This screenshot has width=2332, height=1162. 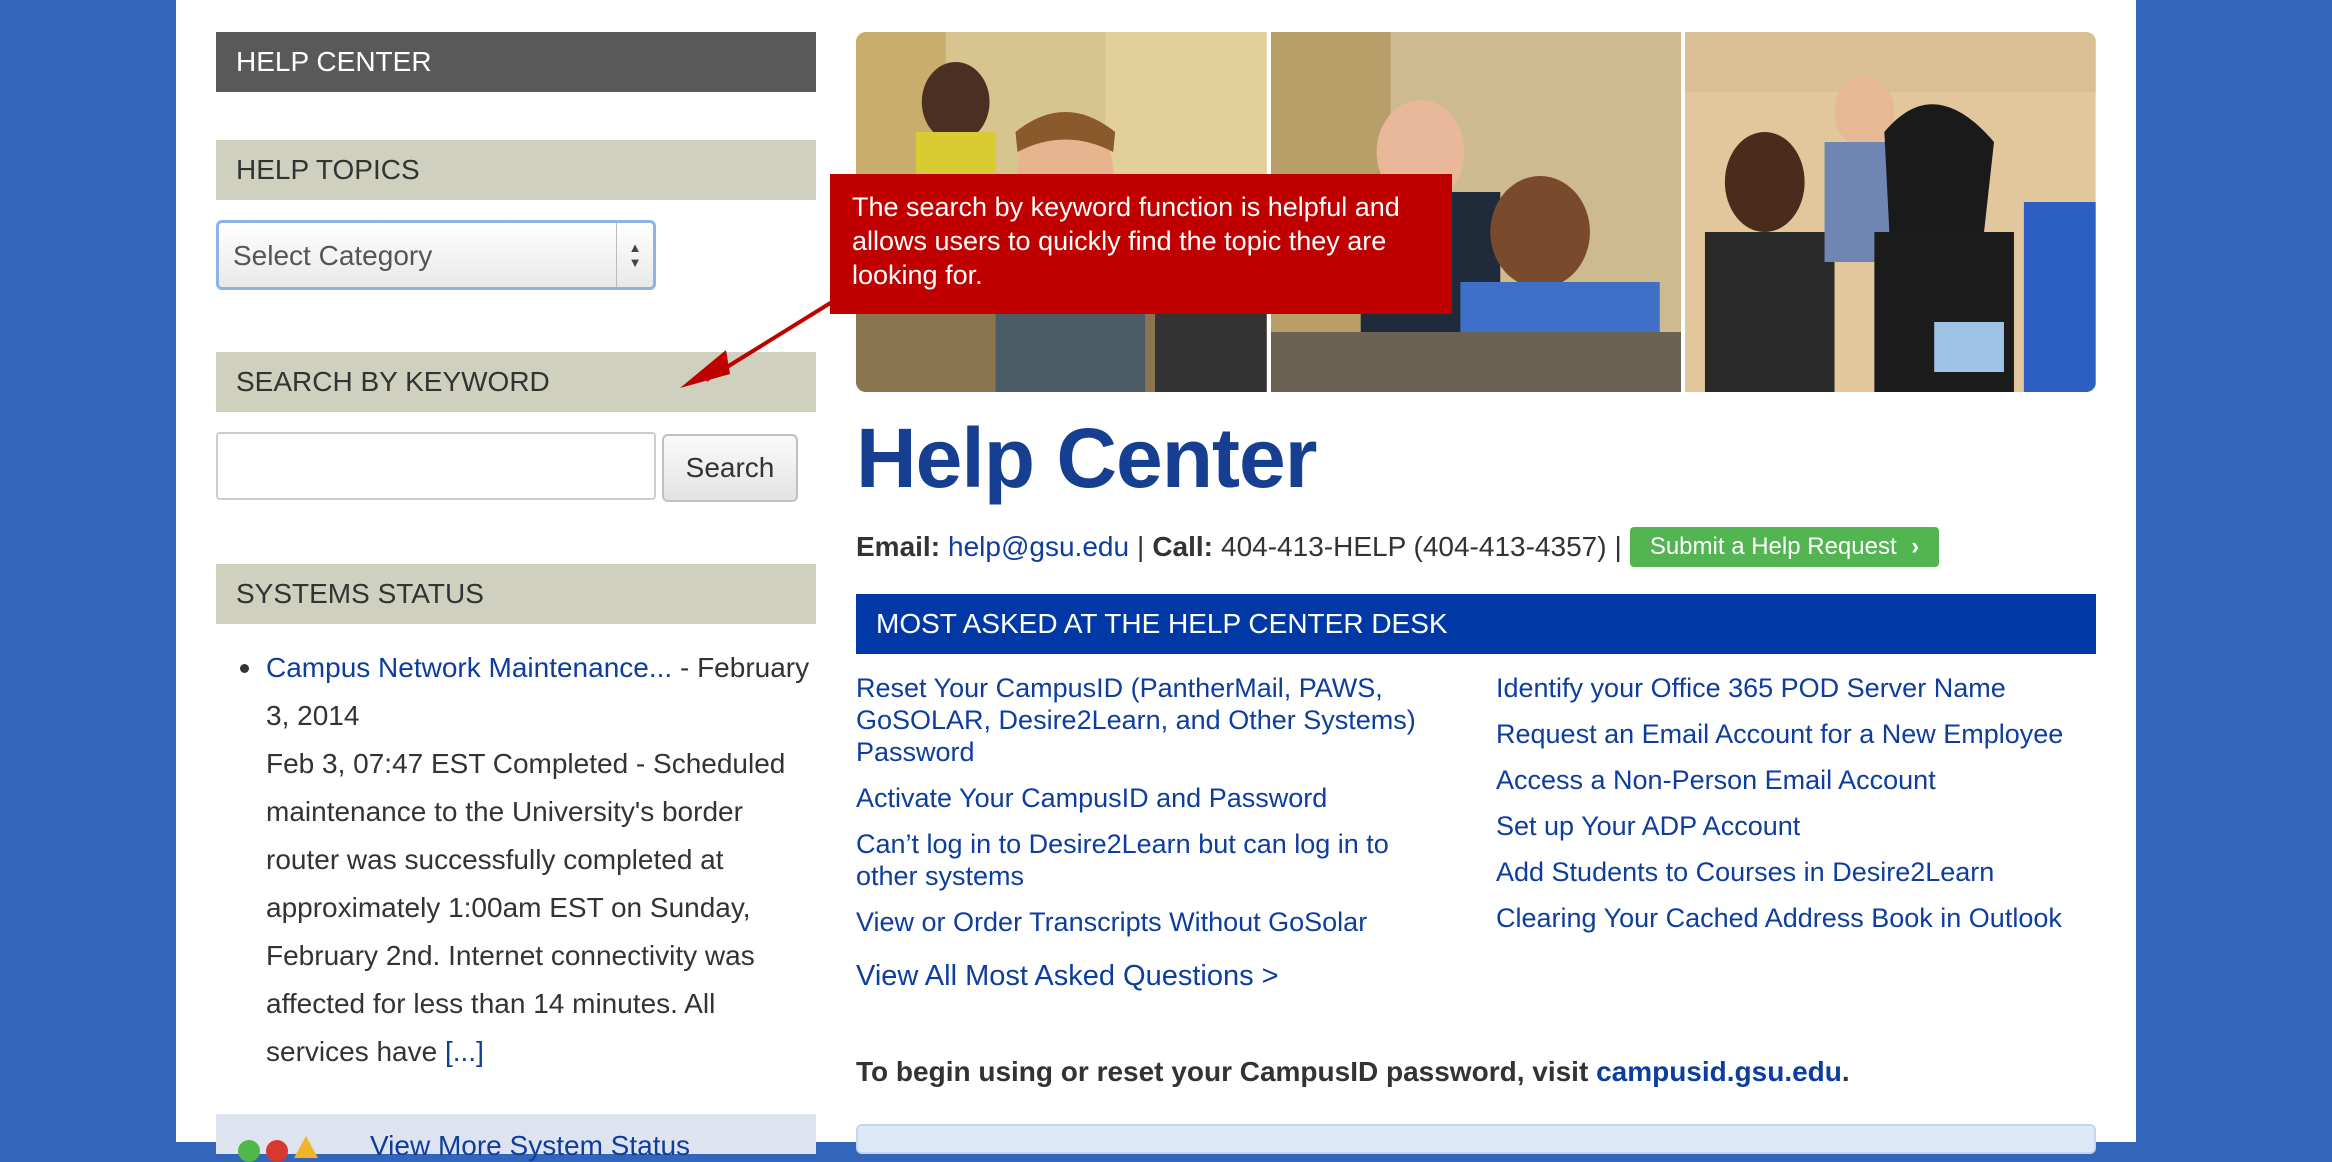 What do you see at coordinates (277, 1151) in the screenshot?
I see `status-red-icon` at bounding box center [277, 1151].